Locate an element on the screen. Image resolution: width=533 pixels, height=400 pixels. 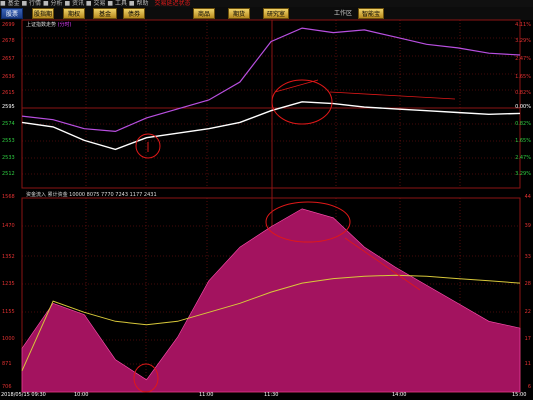
upper-left-tick: 2595 is located at coordinates (8, 107).